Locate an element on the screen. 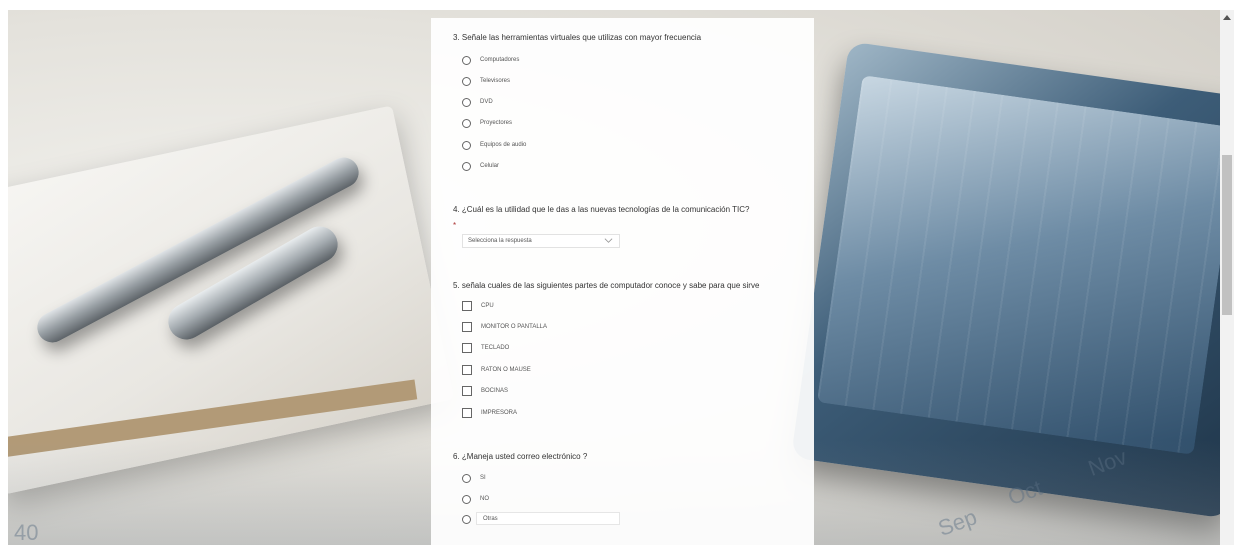 Image resolution: width=1234 pixels, height=545 pixels. other-input-placeholder: Otras is located at coordinates (490, 518).